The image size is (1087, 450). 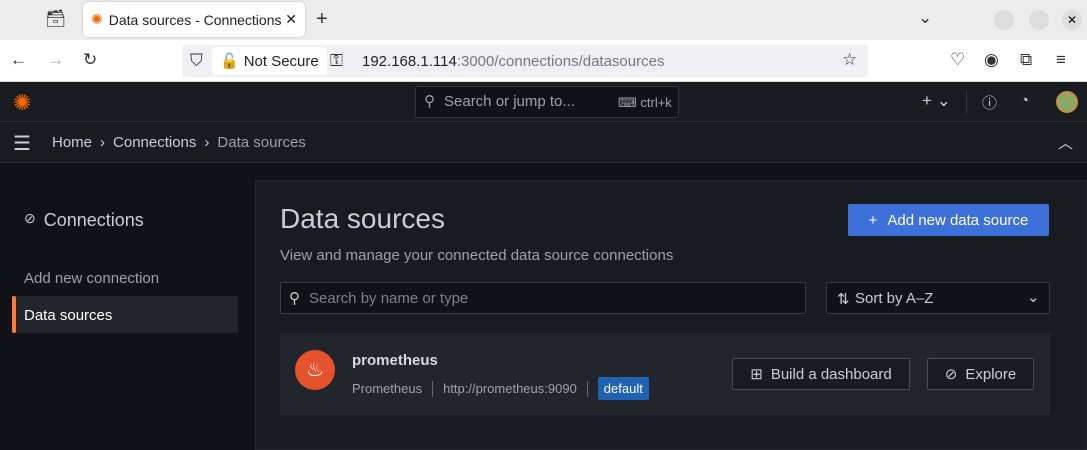 I want to click on sort-icon: ⇅, so click(x=843, y=299).